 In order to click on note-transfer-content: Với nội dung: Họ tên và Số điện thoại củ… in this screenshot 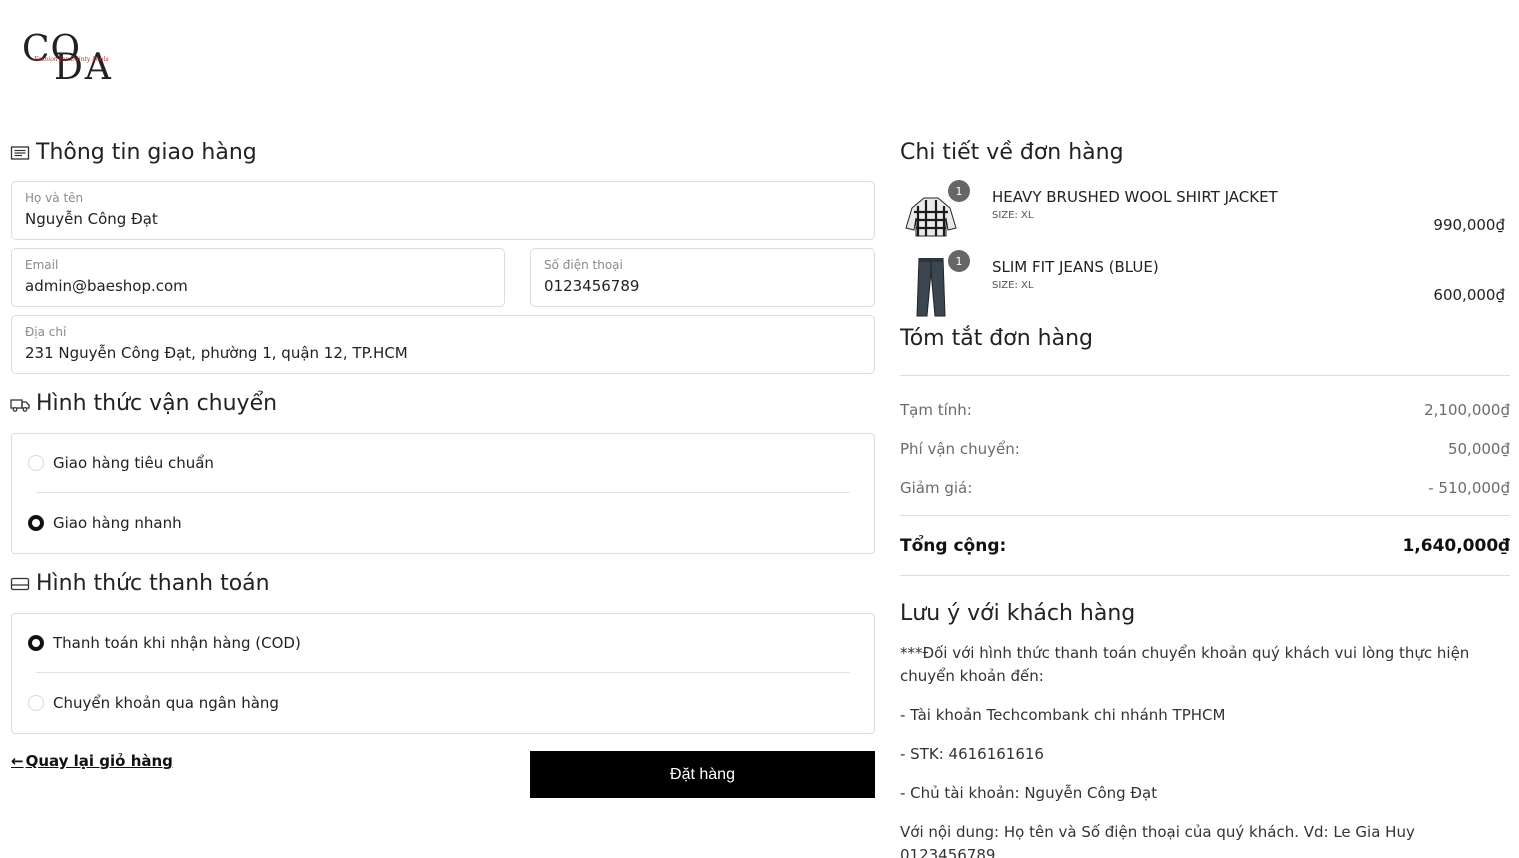, I will do `click(1157, 840)`.